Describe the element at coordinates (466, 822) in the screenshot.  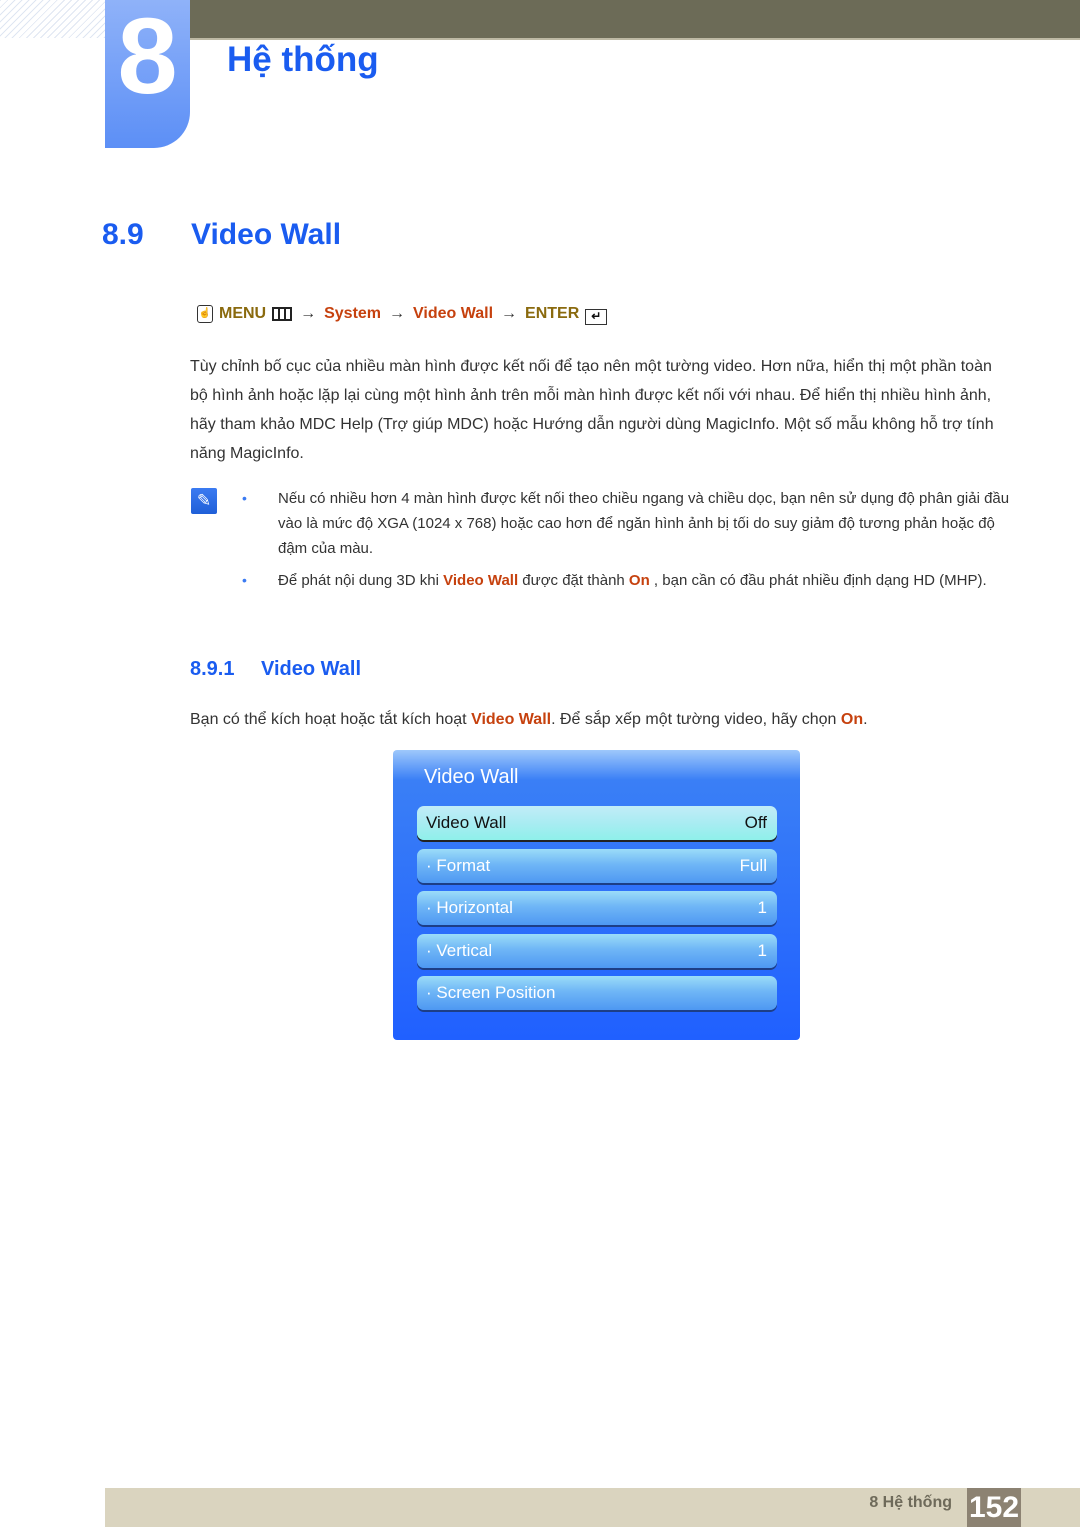
I see `osd-item-label: Video Wall` at that location.